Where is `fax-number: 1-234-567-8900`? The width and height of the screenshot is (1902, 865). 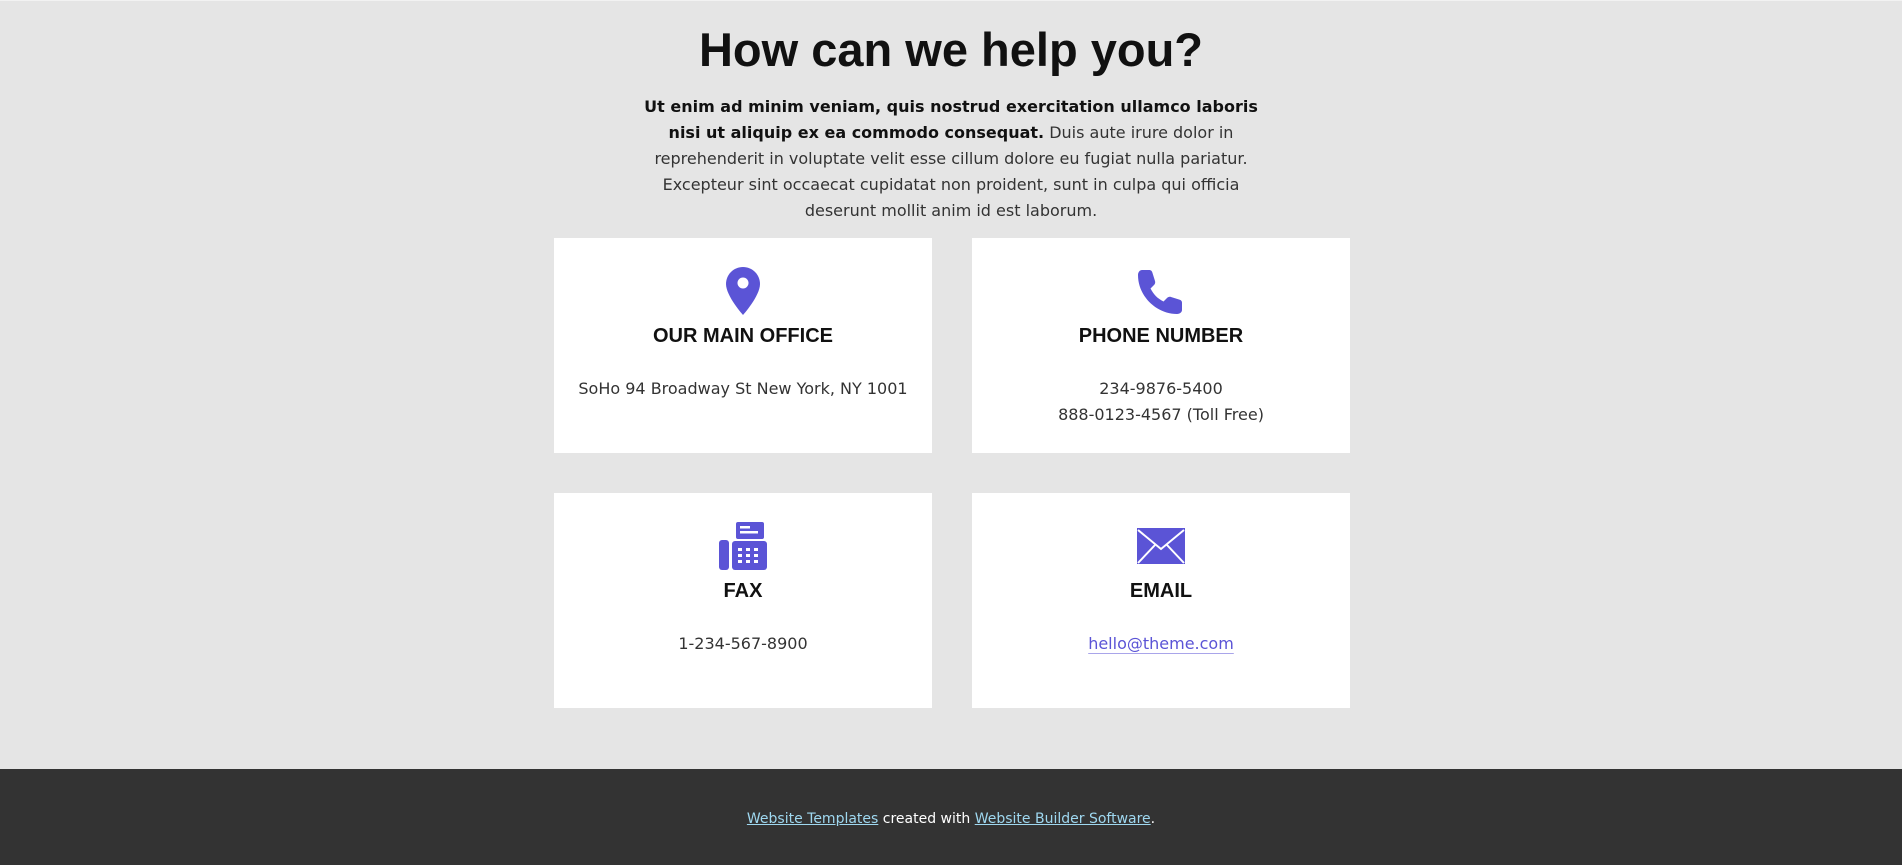 fax-number: 1-234-567-8900 is located at coordinates (743, 643).